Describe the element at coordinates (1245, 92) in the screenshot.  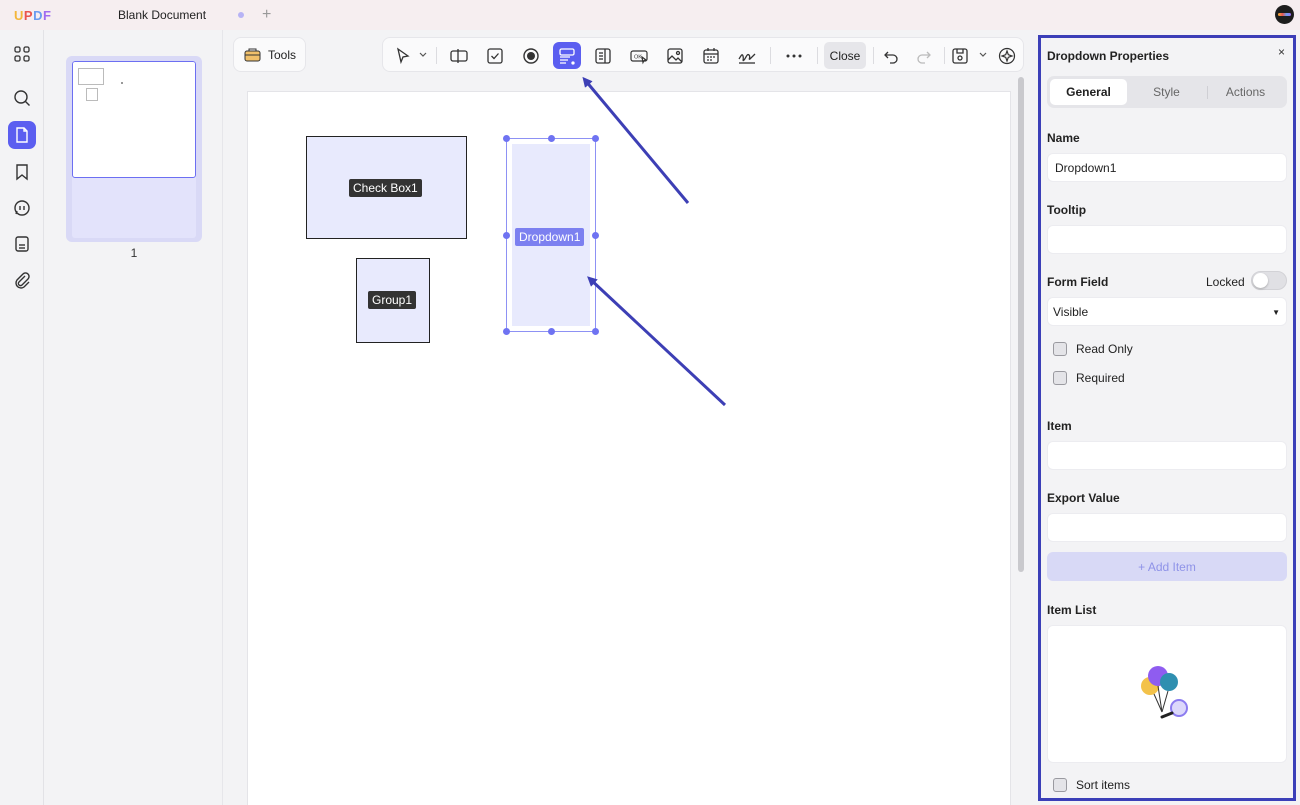
I see `tab-actions: Actions` at that location.